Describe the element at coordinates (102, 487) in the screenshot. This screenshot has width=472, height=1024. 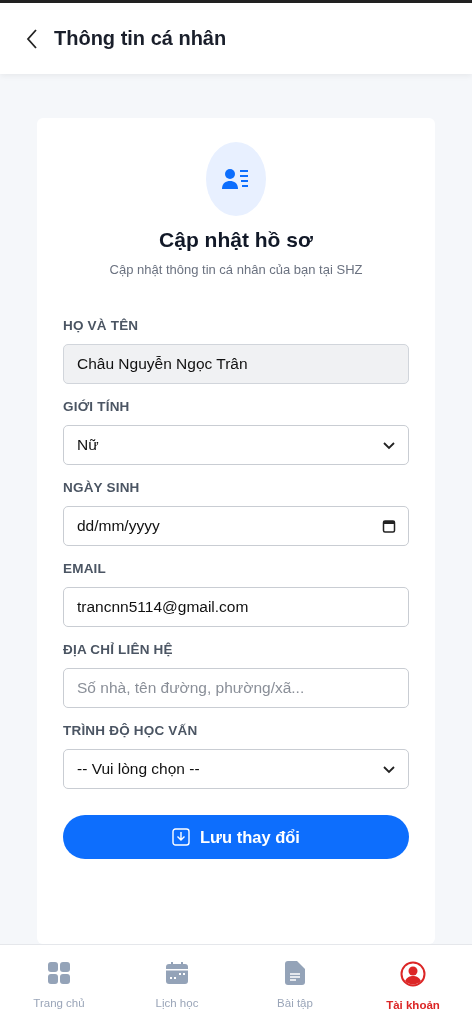
I see `field-label: NGÀY SINH` at that location.